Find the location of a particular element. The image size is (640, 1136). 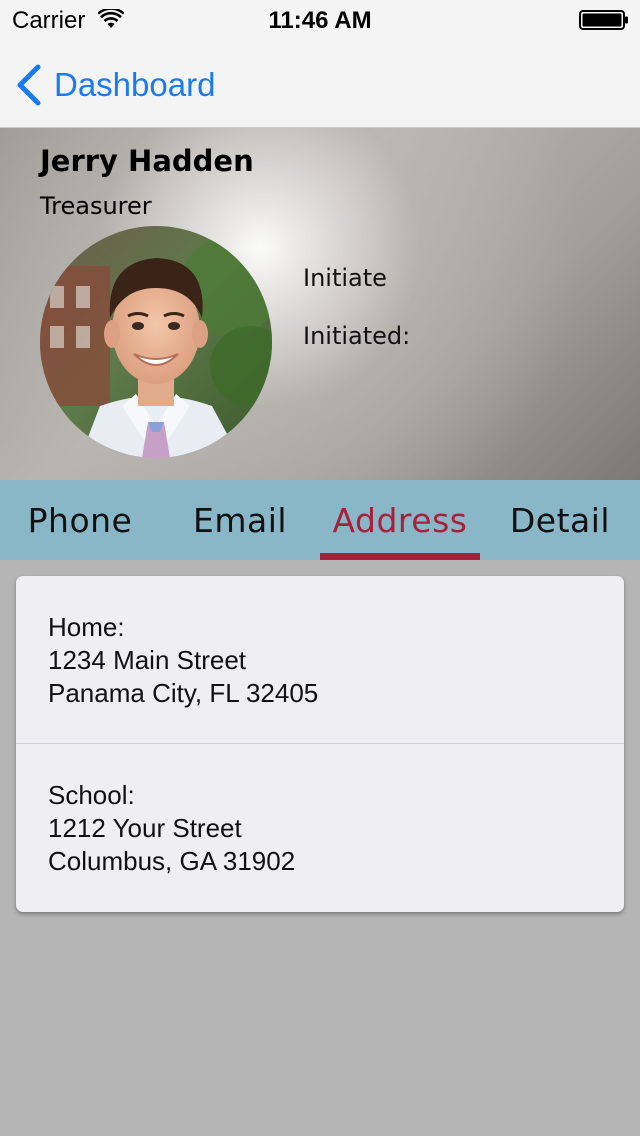

top-chrome: Carrier 11:46 AM Dashboard is located at coordinates (320, 64).